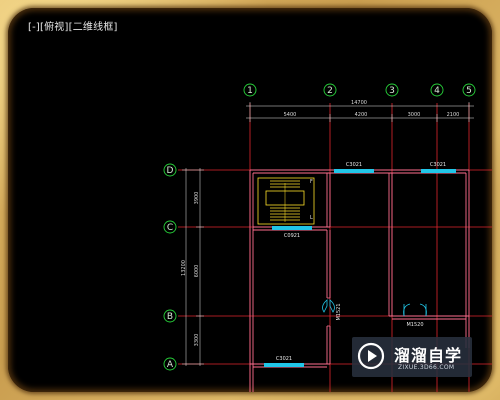 This screenshot has width=500, height=400. What do you see at coordinates (438, 165) in the screenshot?
I see `window-tag-top-2: C3021` at bounding box center [438, 165].